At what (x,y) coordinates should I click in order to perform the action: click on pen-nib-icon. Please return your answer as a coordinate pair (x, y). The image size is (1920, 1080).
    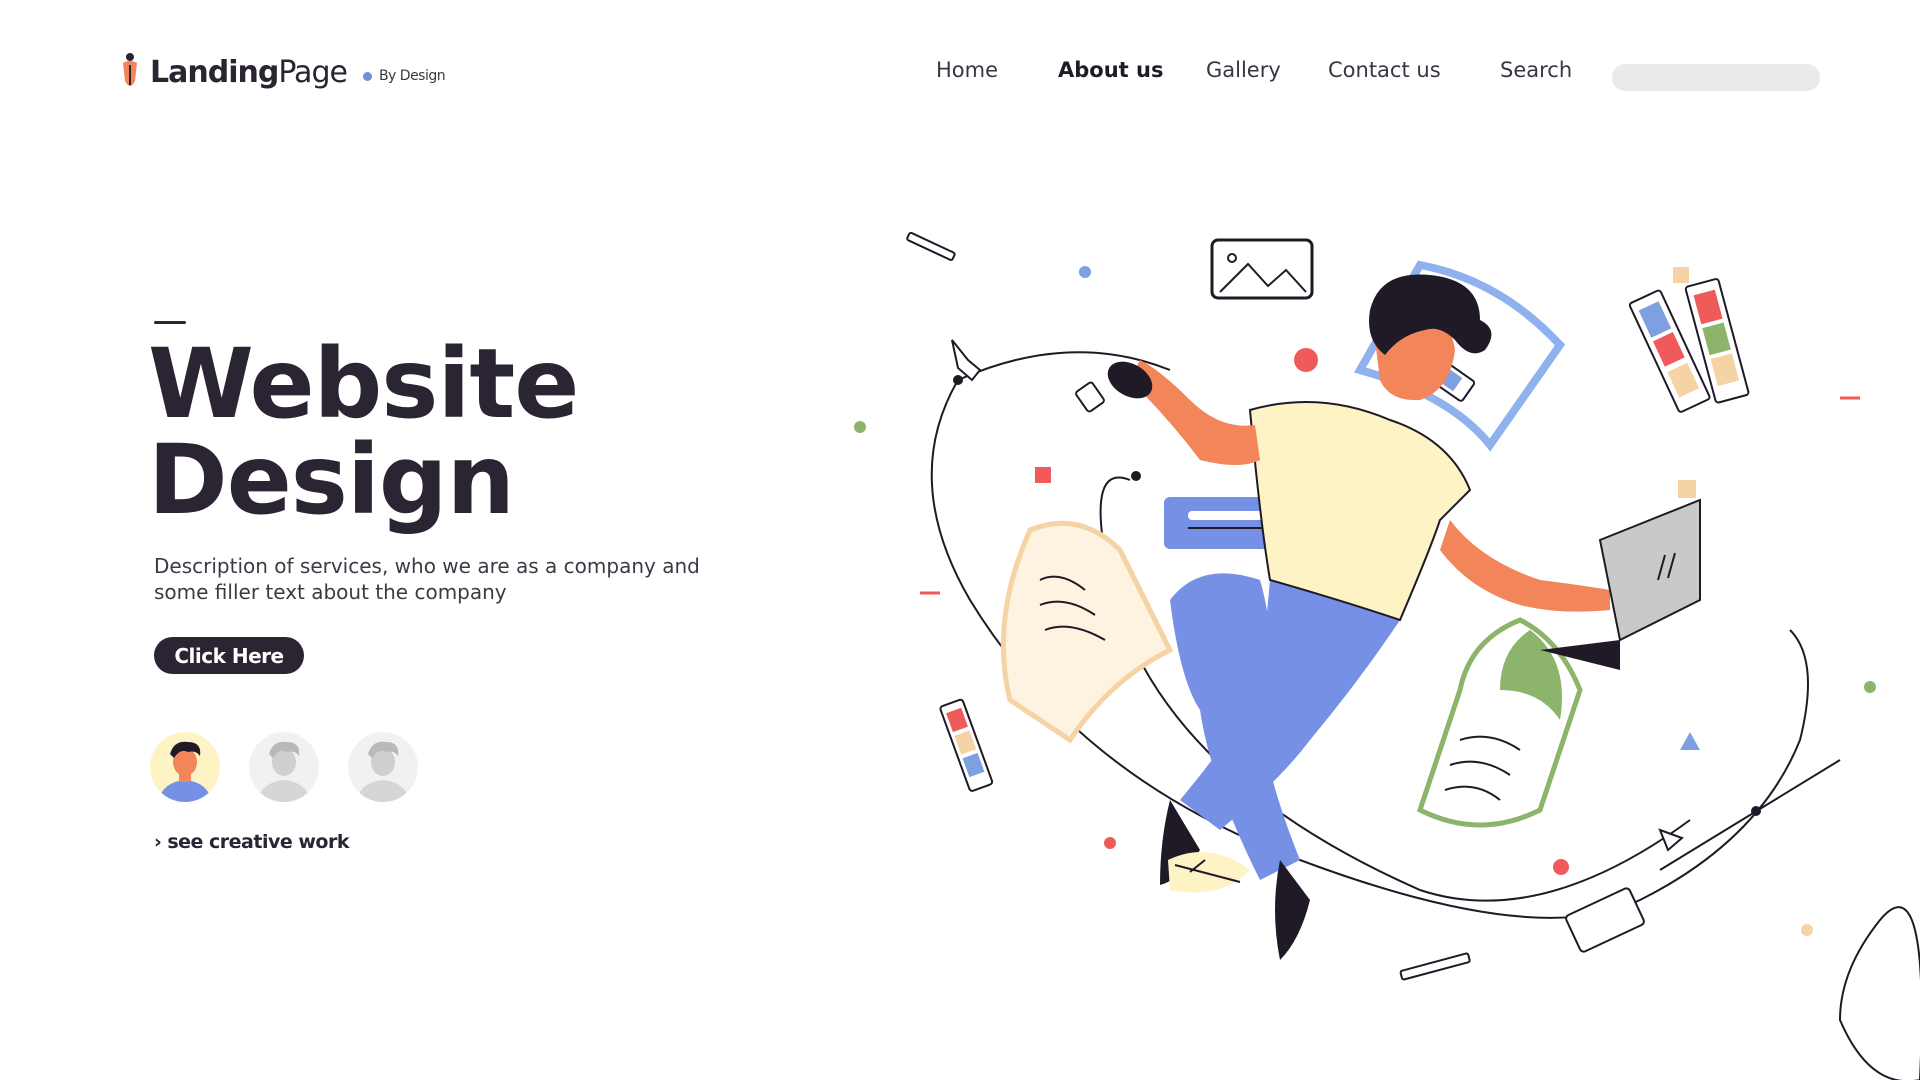
    Looking at the image, I should click on (130, 69).